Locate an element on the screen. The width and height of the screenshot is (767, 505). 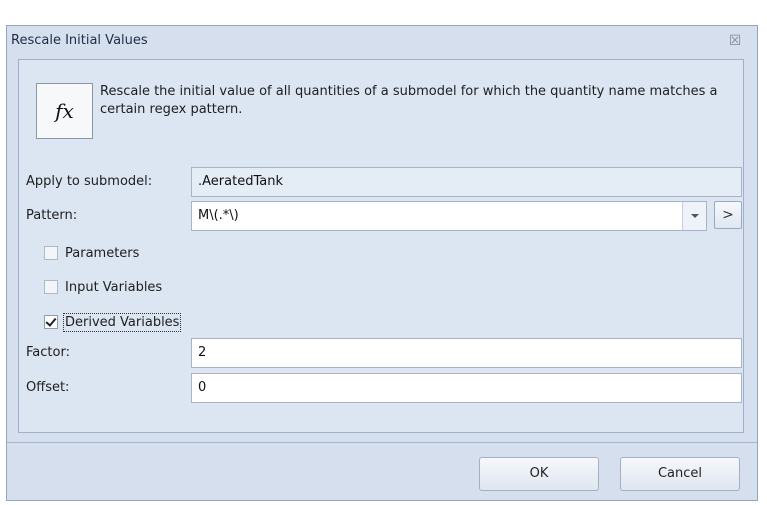
pattern-label: Pattern: is located at coordinates (52, 215).